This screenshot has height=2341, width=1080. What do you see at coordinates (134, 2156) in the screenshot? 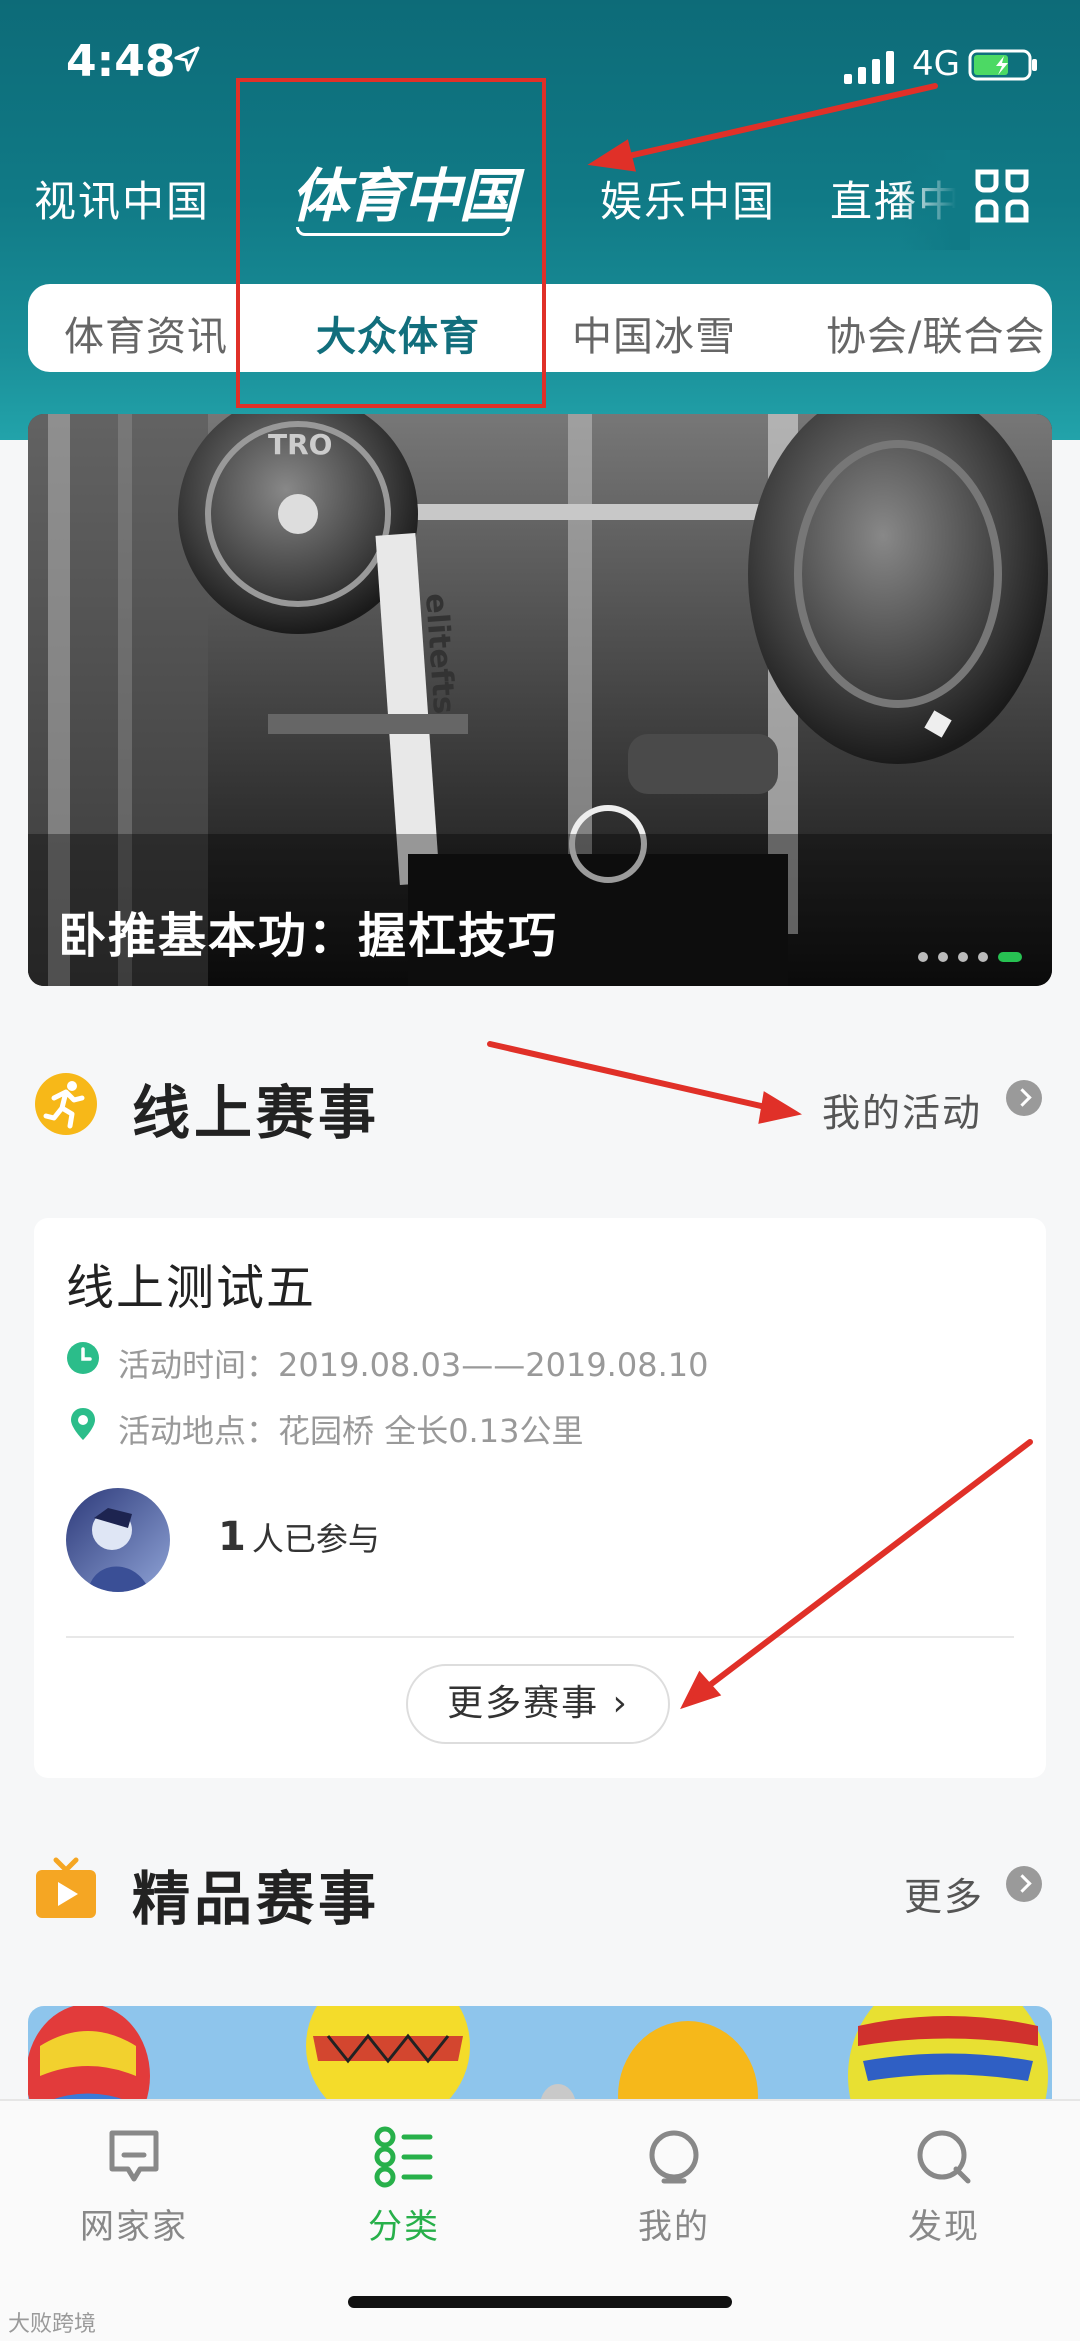
I see `chat-icon` at bounding box center [134, 2156].